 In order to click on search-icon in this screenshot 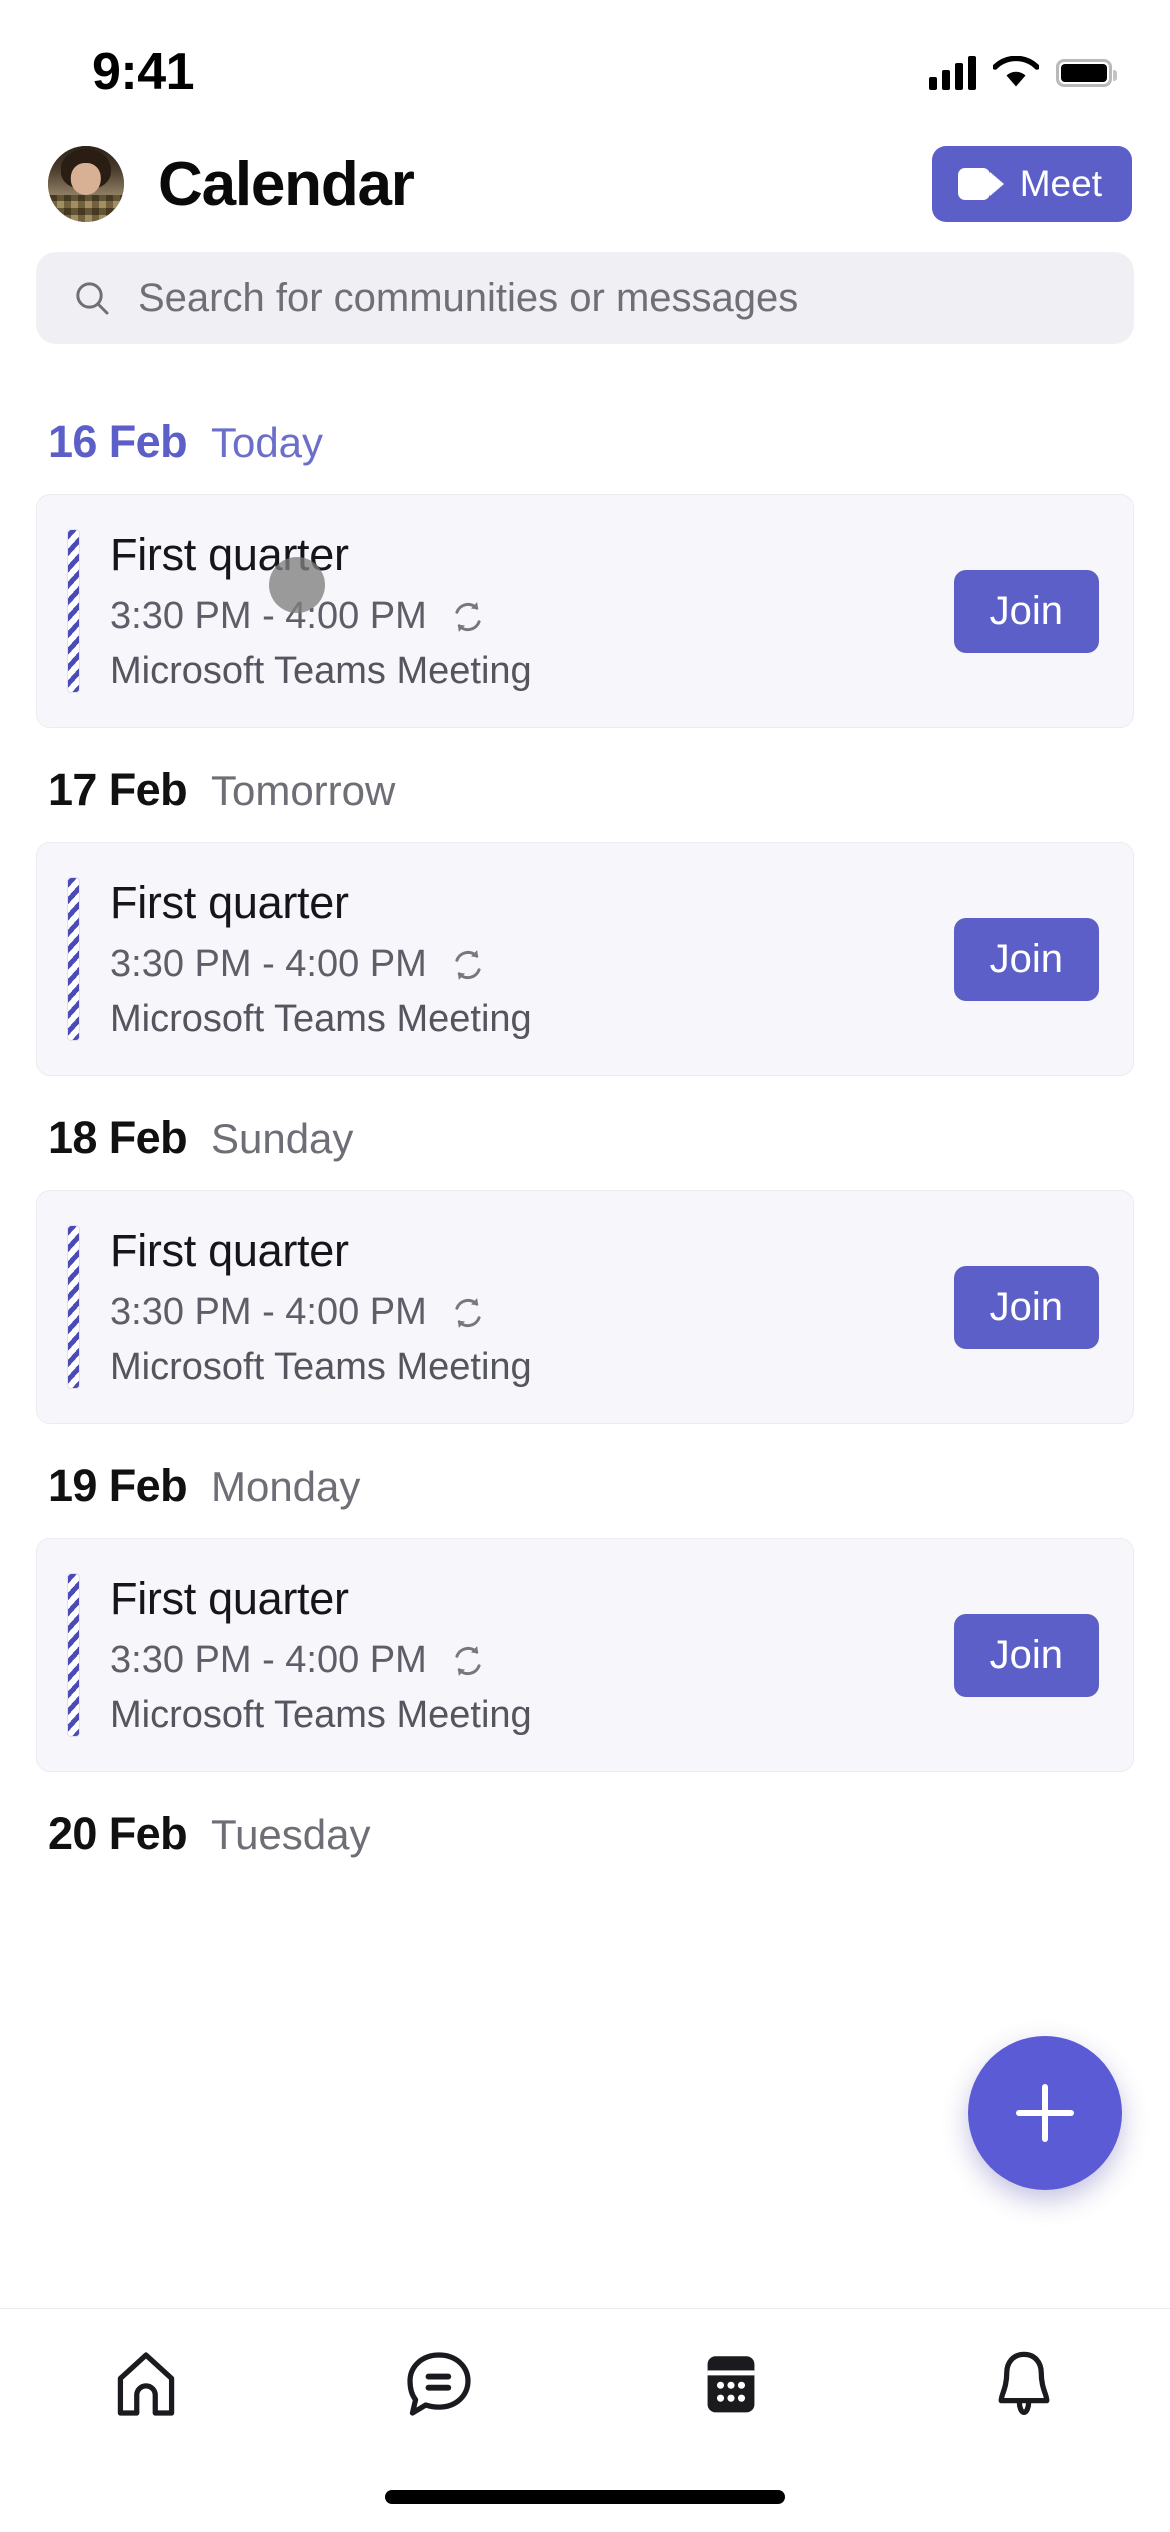, I will do `click(92, 298)`.